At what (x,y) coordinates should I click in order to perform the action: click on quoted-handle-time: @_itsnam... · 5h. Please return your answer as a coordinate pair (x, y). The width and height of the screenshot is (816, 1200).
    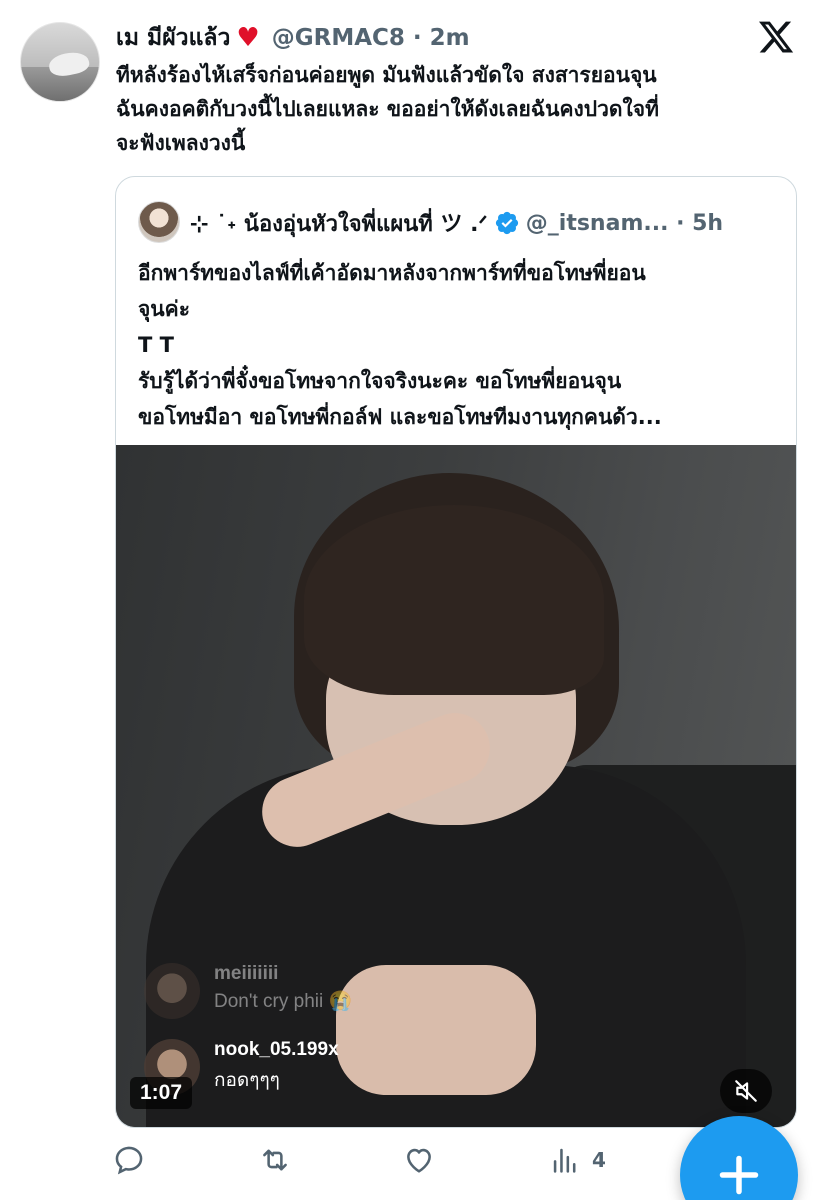
    Looking at the image, I should click on (624, 223).